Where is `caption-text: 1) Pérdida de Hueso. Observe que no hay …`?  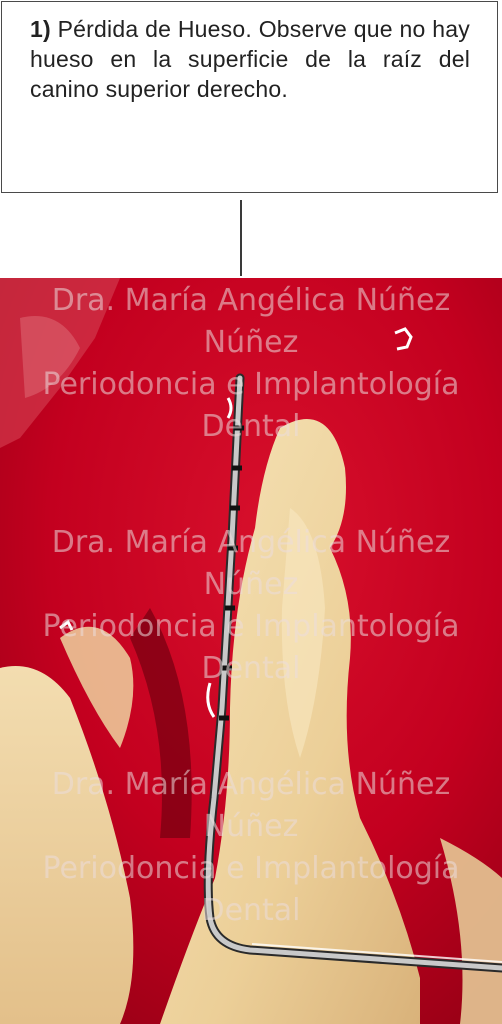 caption-text: 1) Pérdida de Hueso. Observe que no hay … is located at coordinates (250, 59).